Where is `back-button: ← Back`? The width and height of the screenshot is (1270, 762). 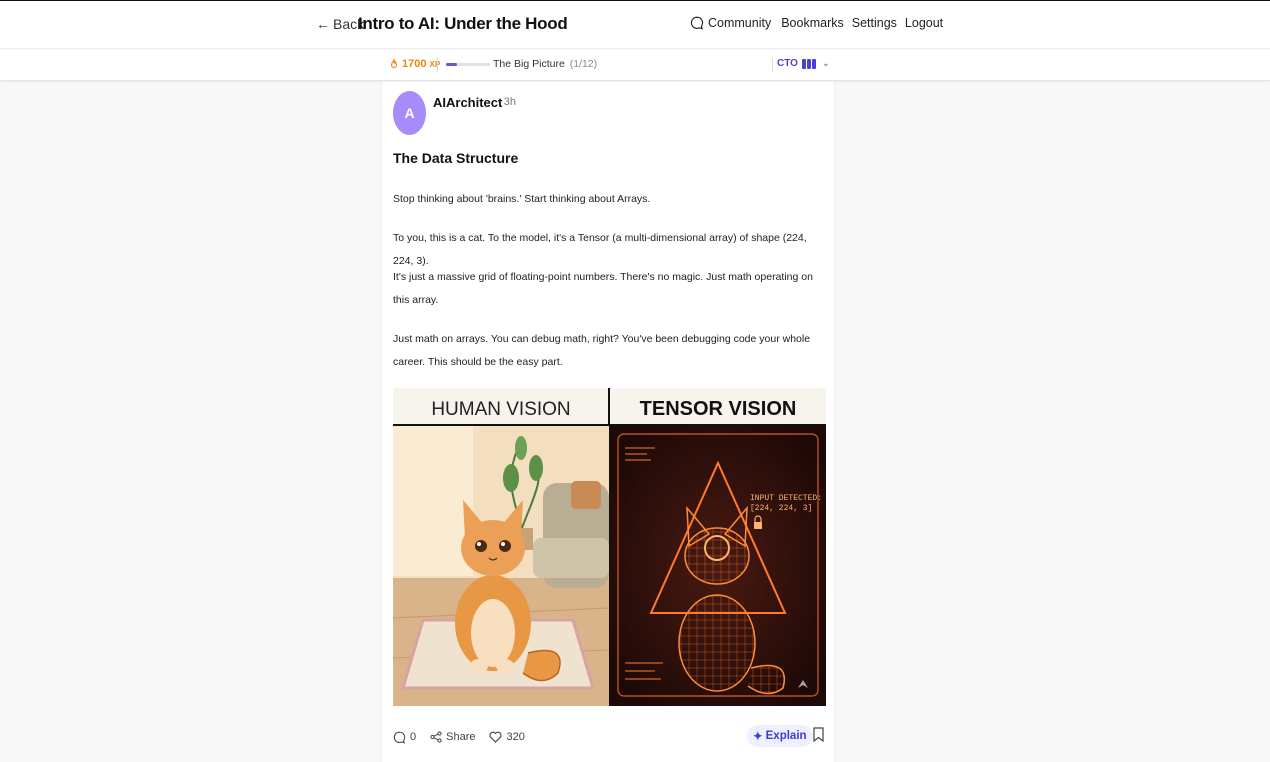
back-button: ← Back is located at coordinates (340, 24).